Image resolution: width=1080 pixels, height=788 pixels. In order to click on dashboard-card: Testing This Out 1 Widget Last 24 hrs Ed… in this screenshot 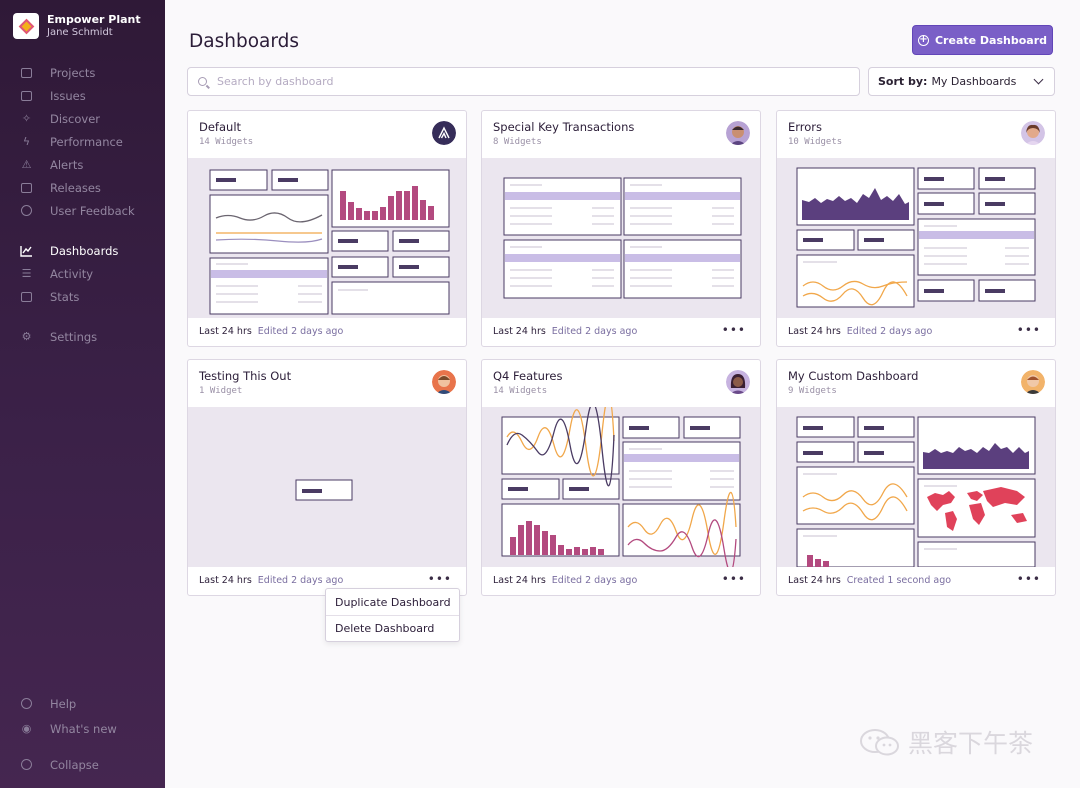, I will do `click(327, 477)`.